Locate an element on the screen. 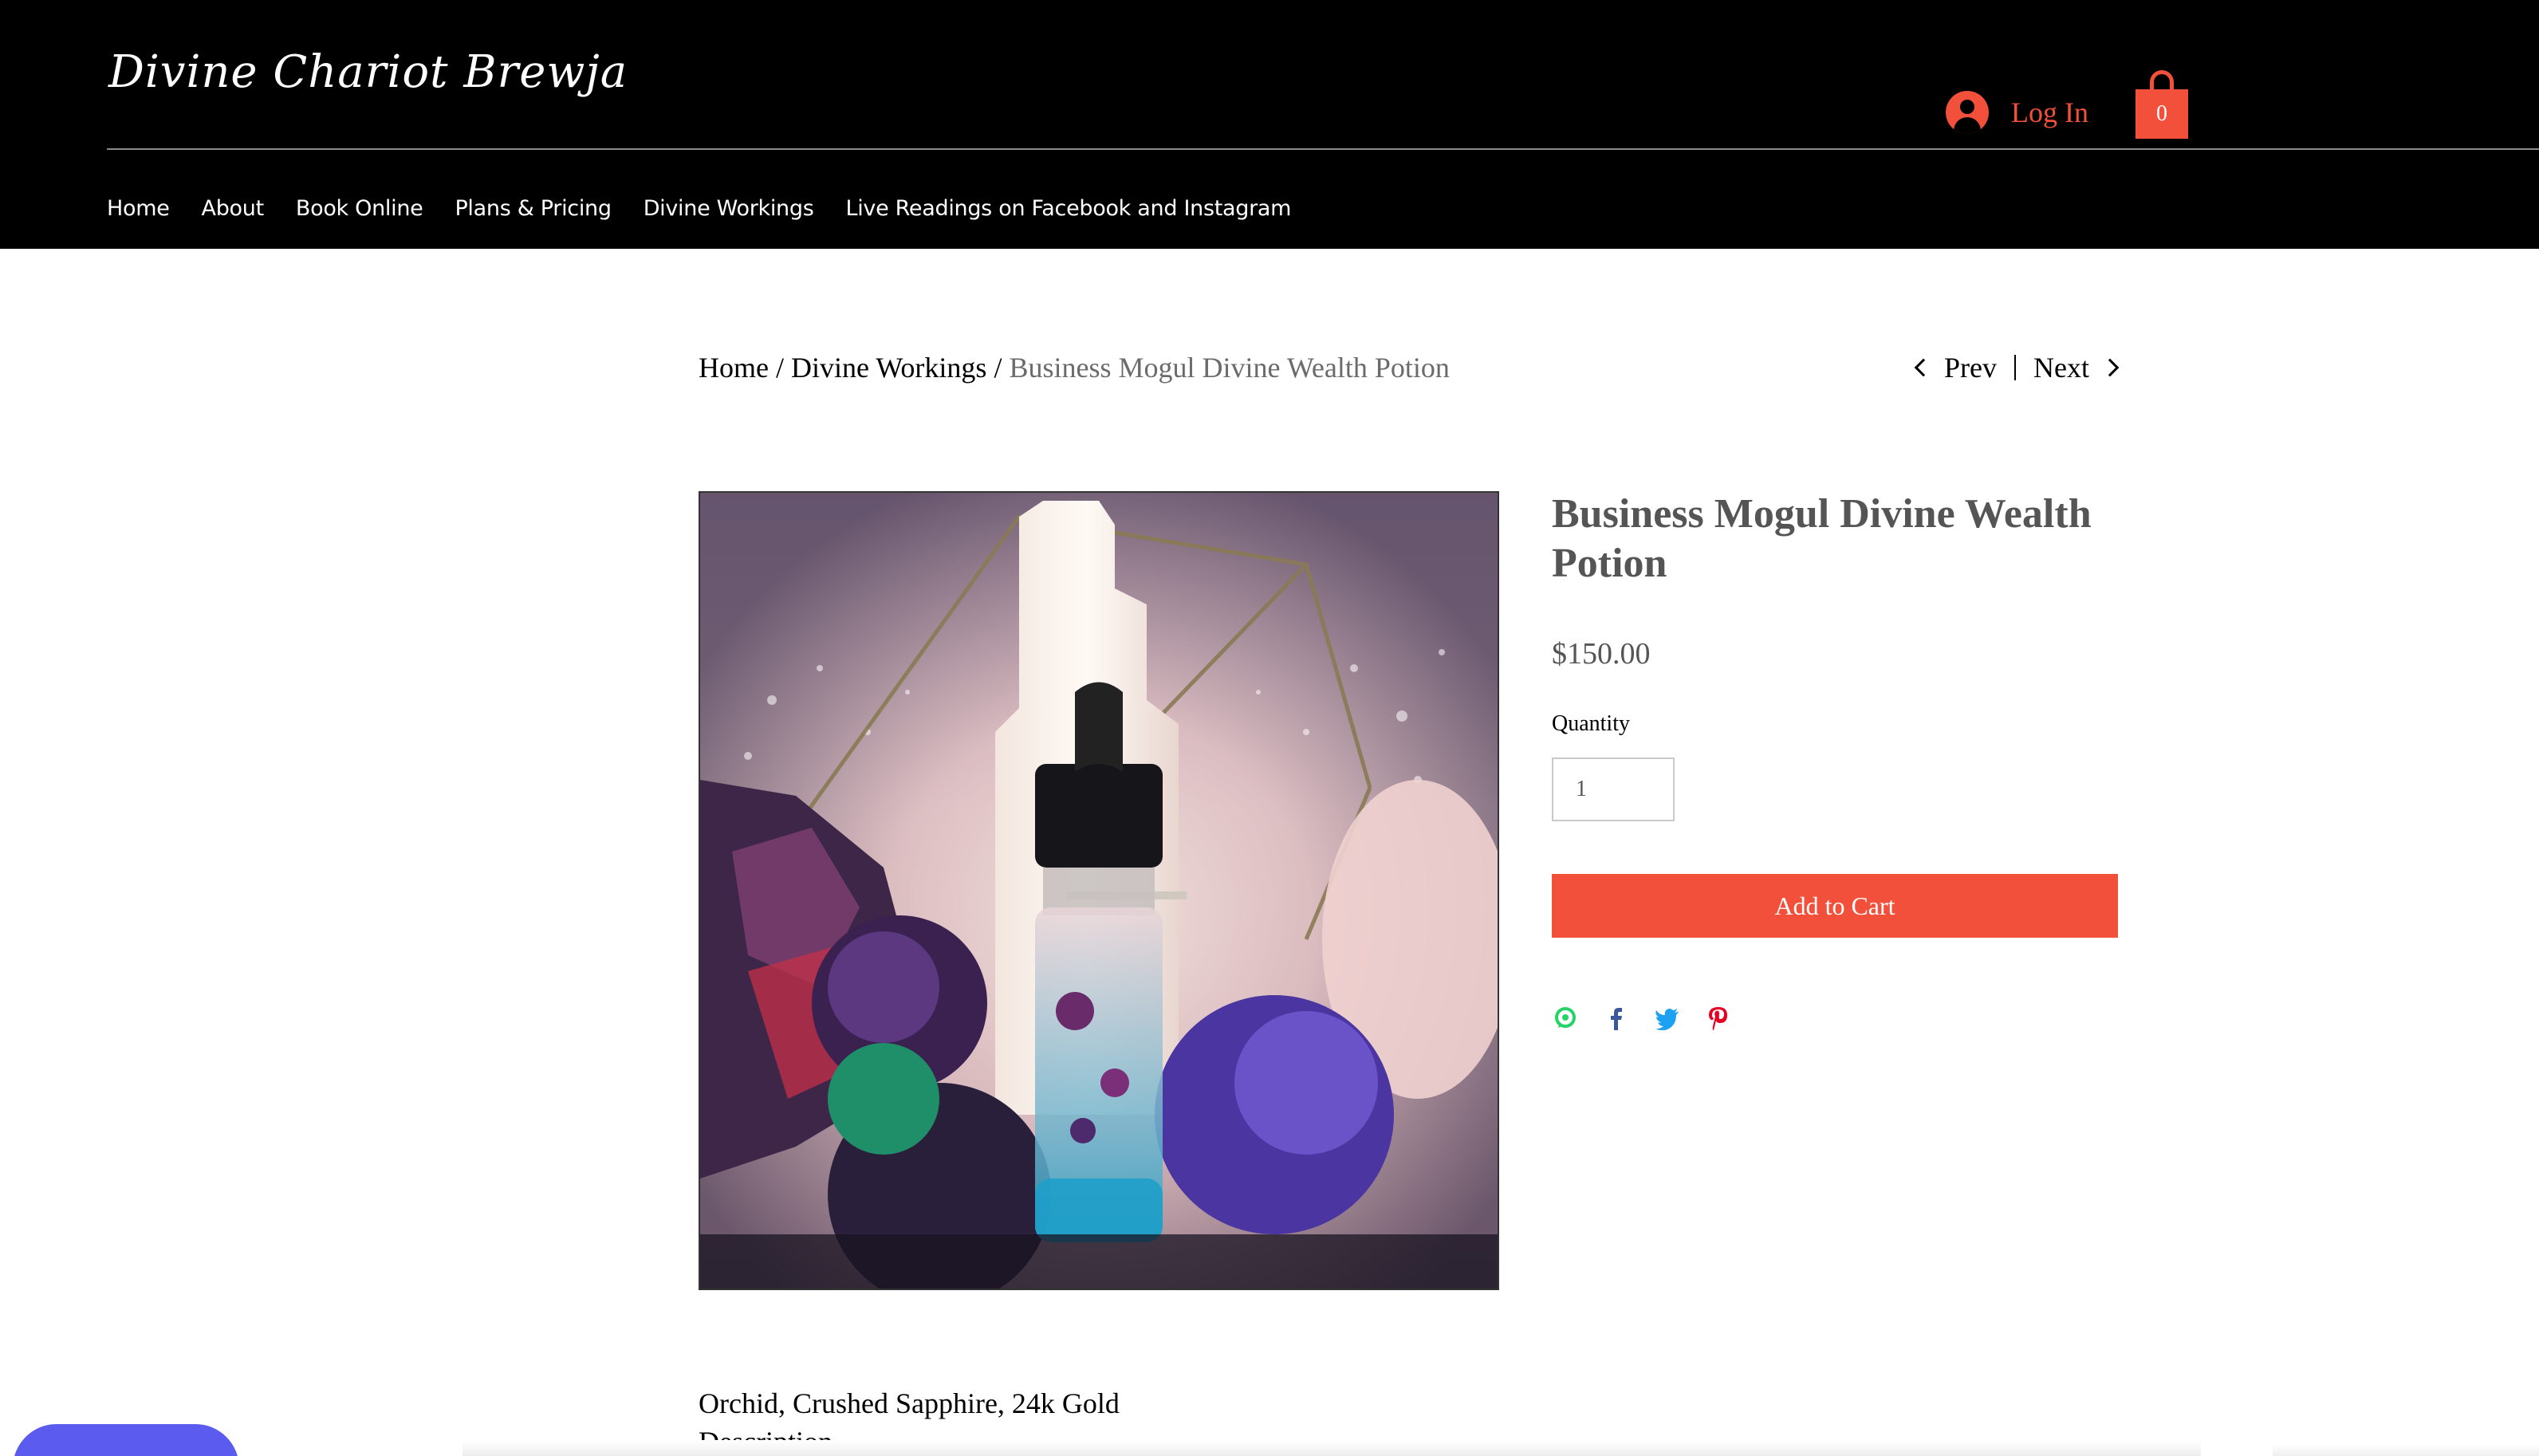 The width and height of the screenshot is (2539, 1456). product-price: $150.00 is located at coordinates (1601, 654).